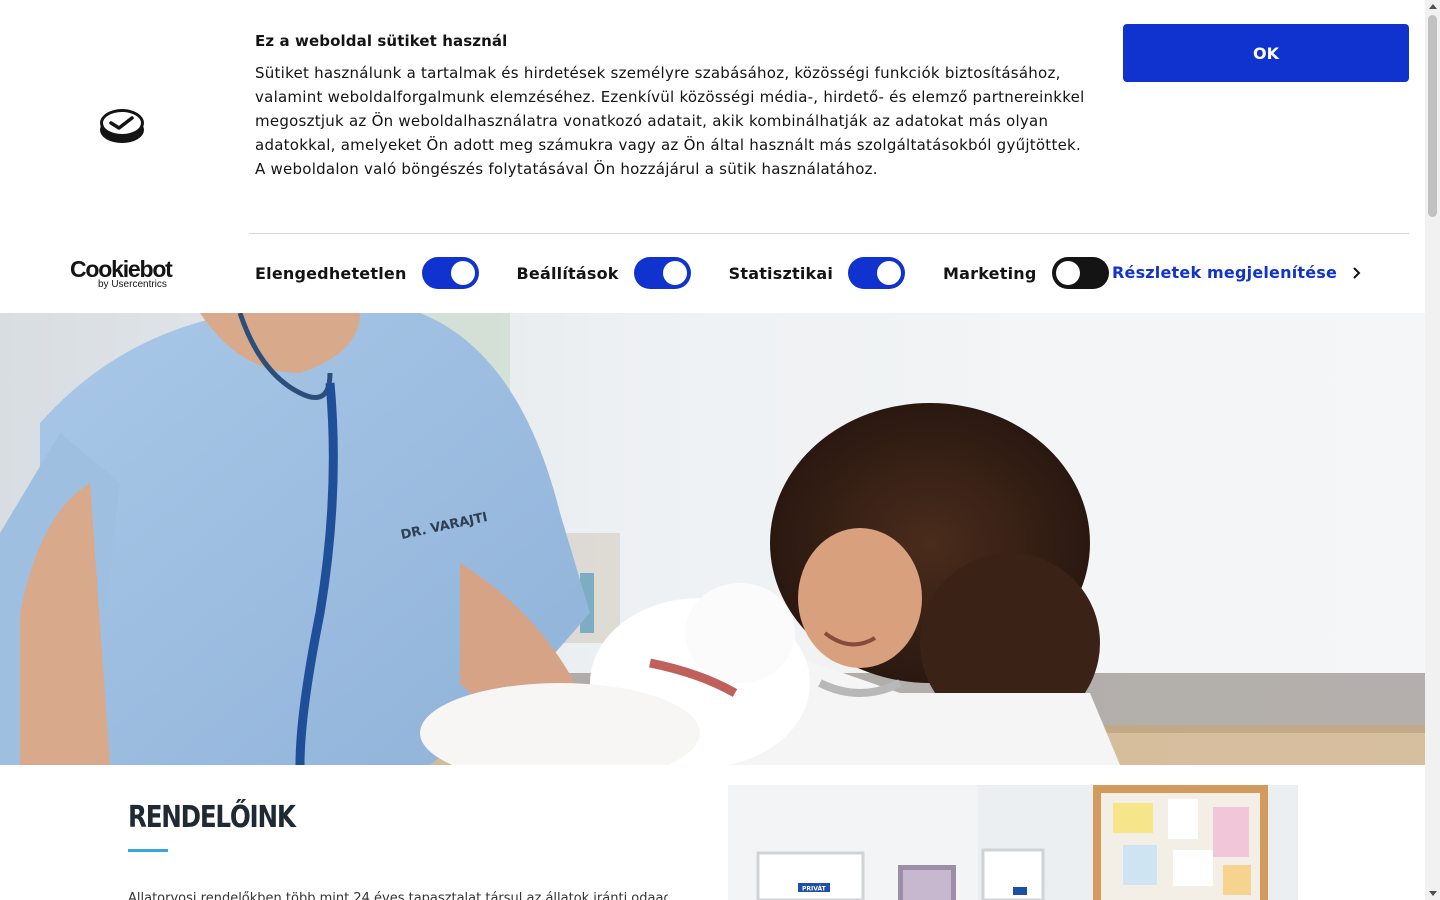 The height and width of the screenshot is (900, 1440). Describe the element at coordinates (381, 41) in the screenshot. I see `cookie-banner-title: Ez a weboldal sütiket használ` at that location.